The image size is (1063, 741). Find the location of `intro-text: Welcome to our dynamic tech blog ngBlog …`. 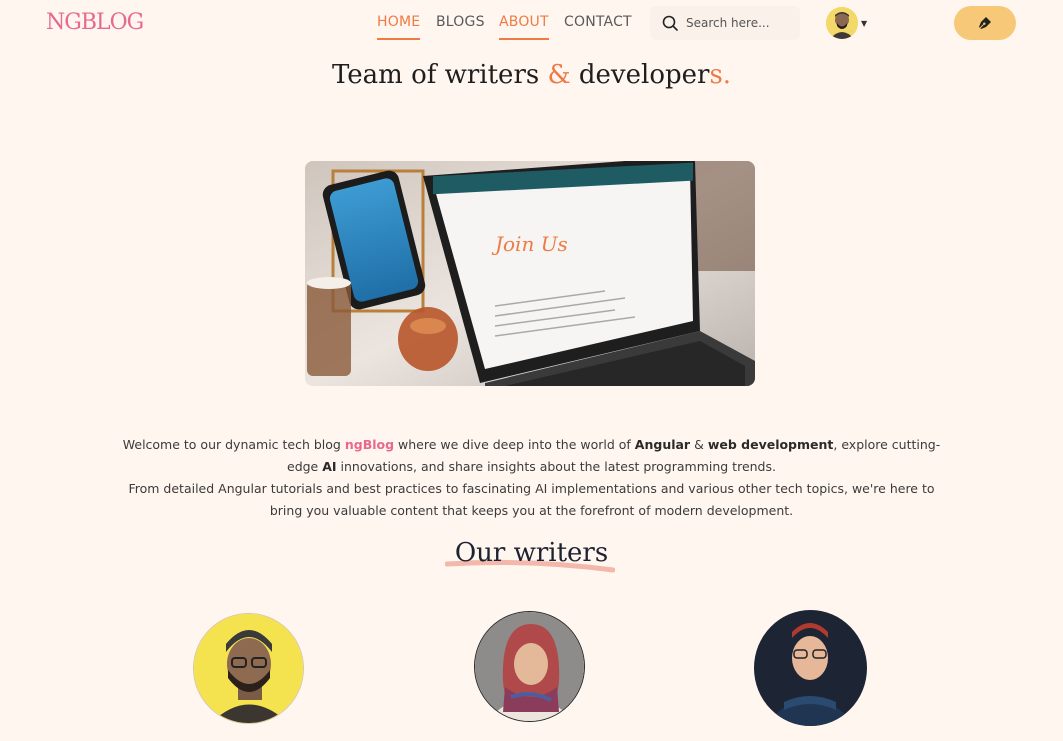

intro-text: Welcome to our dynamic tech blog ngBlog … is located at coordinates (531, 478).